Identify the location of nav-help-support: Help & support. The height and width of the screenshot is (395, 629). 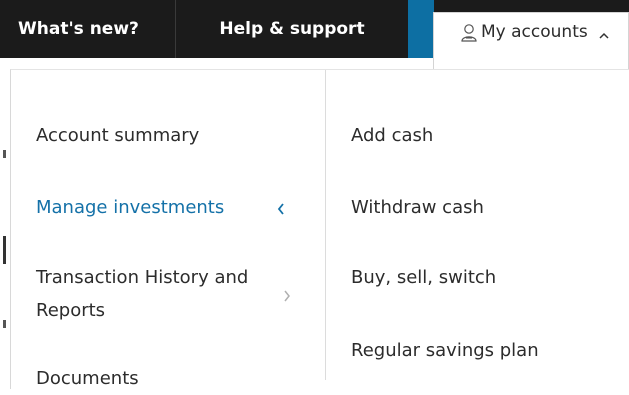
(292, 29).